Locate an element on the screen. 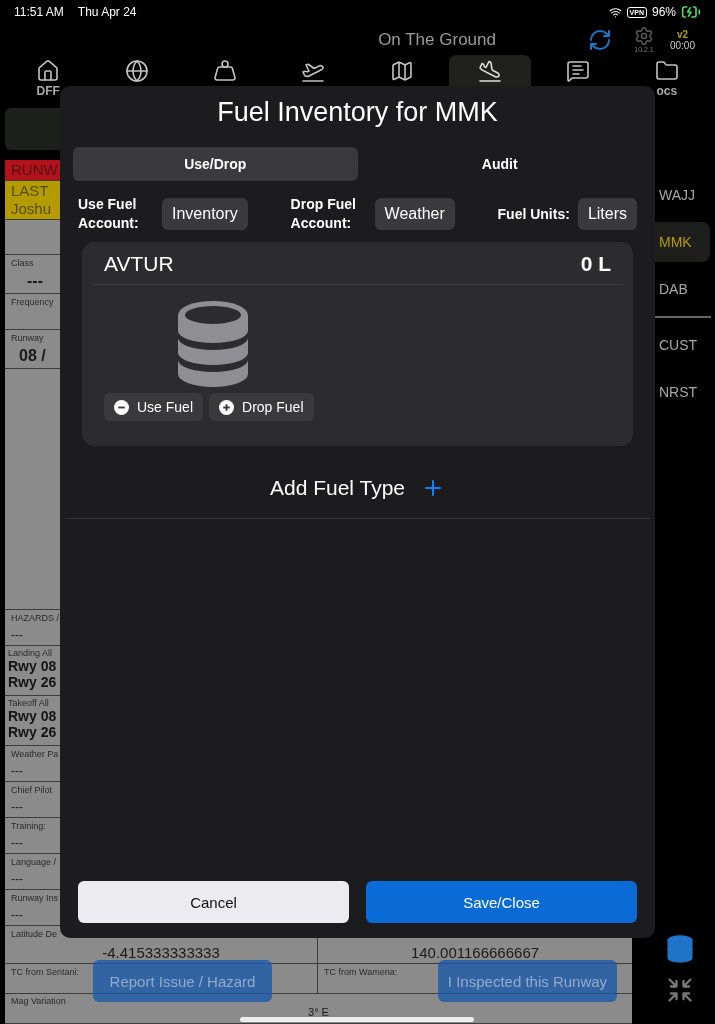  fuel-name: AVTUR is located at coordinates (139, 264).